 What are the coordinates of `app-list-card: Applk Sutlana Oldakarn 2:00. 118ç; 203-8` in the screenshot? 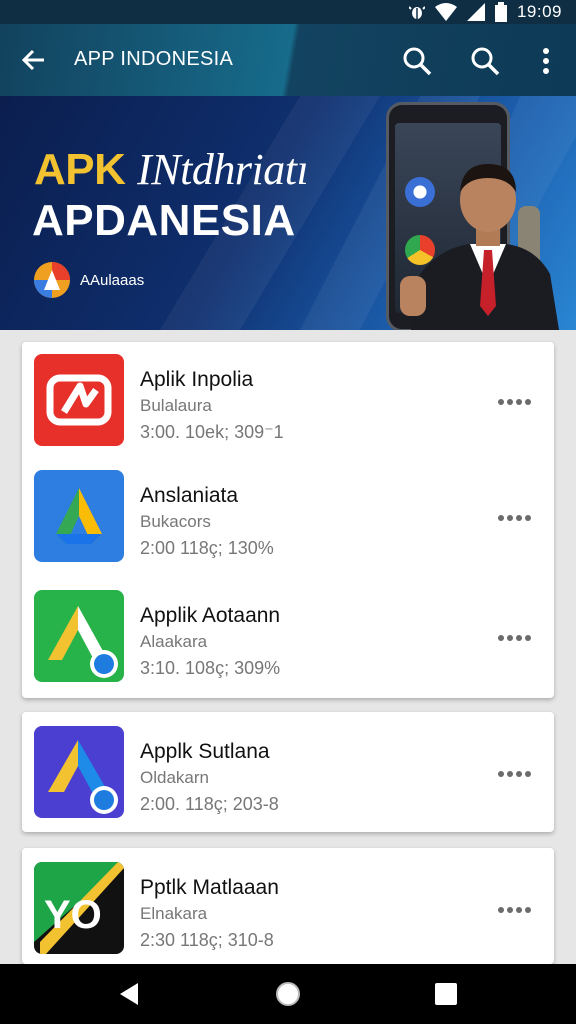 It's located at (288, 772).